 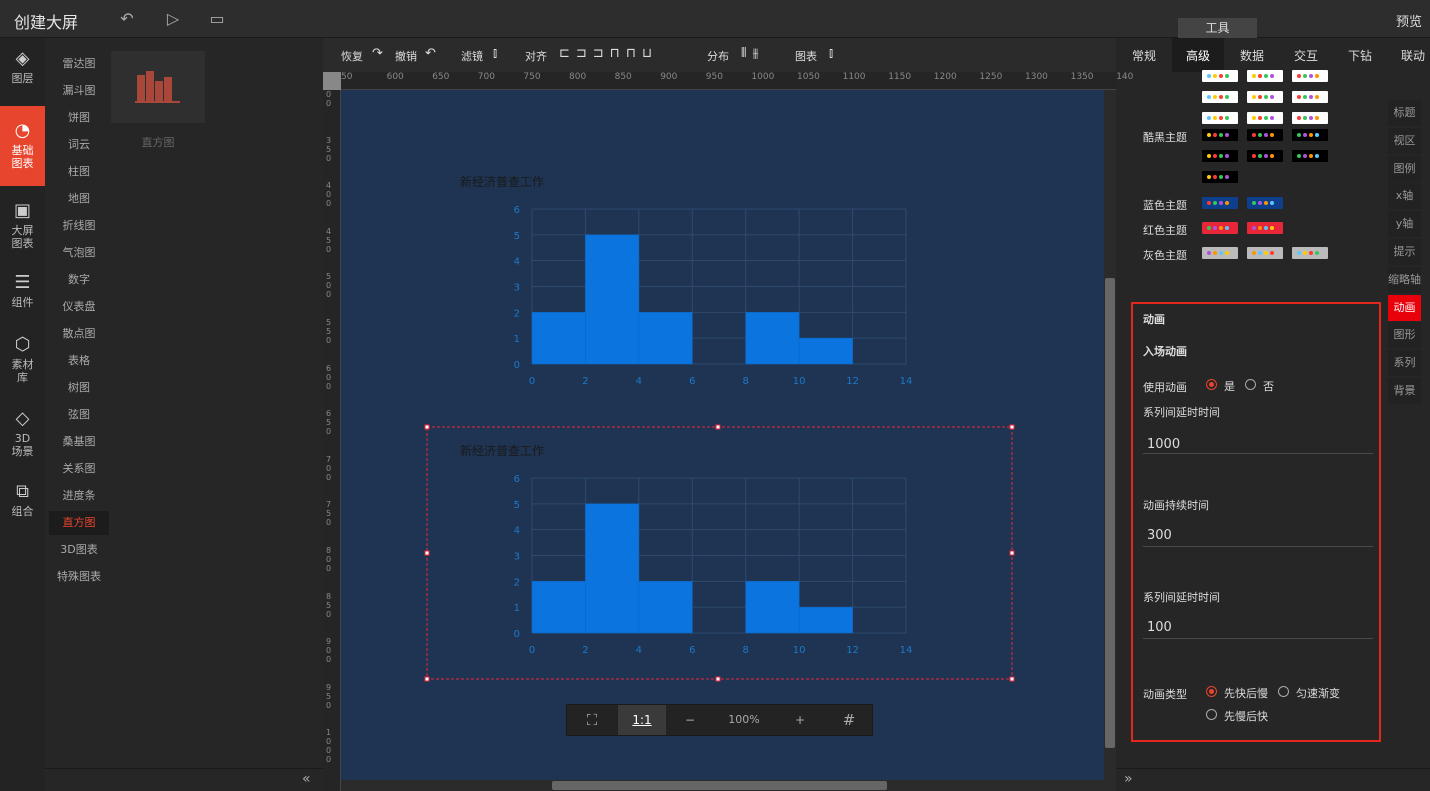 I want to click on right-tab-2: 数据, so click(x=1252, y=55).